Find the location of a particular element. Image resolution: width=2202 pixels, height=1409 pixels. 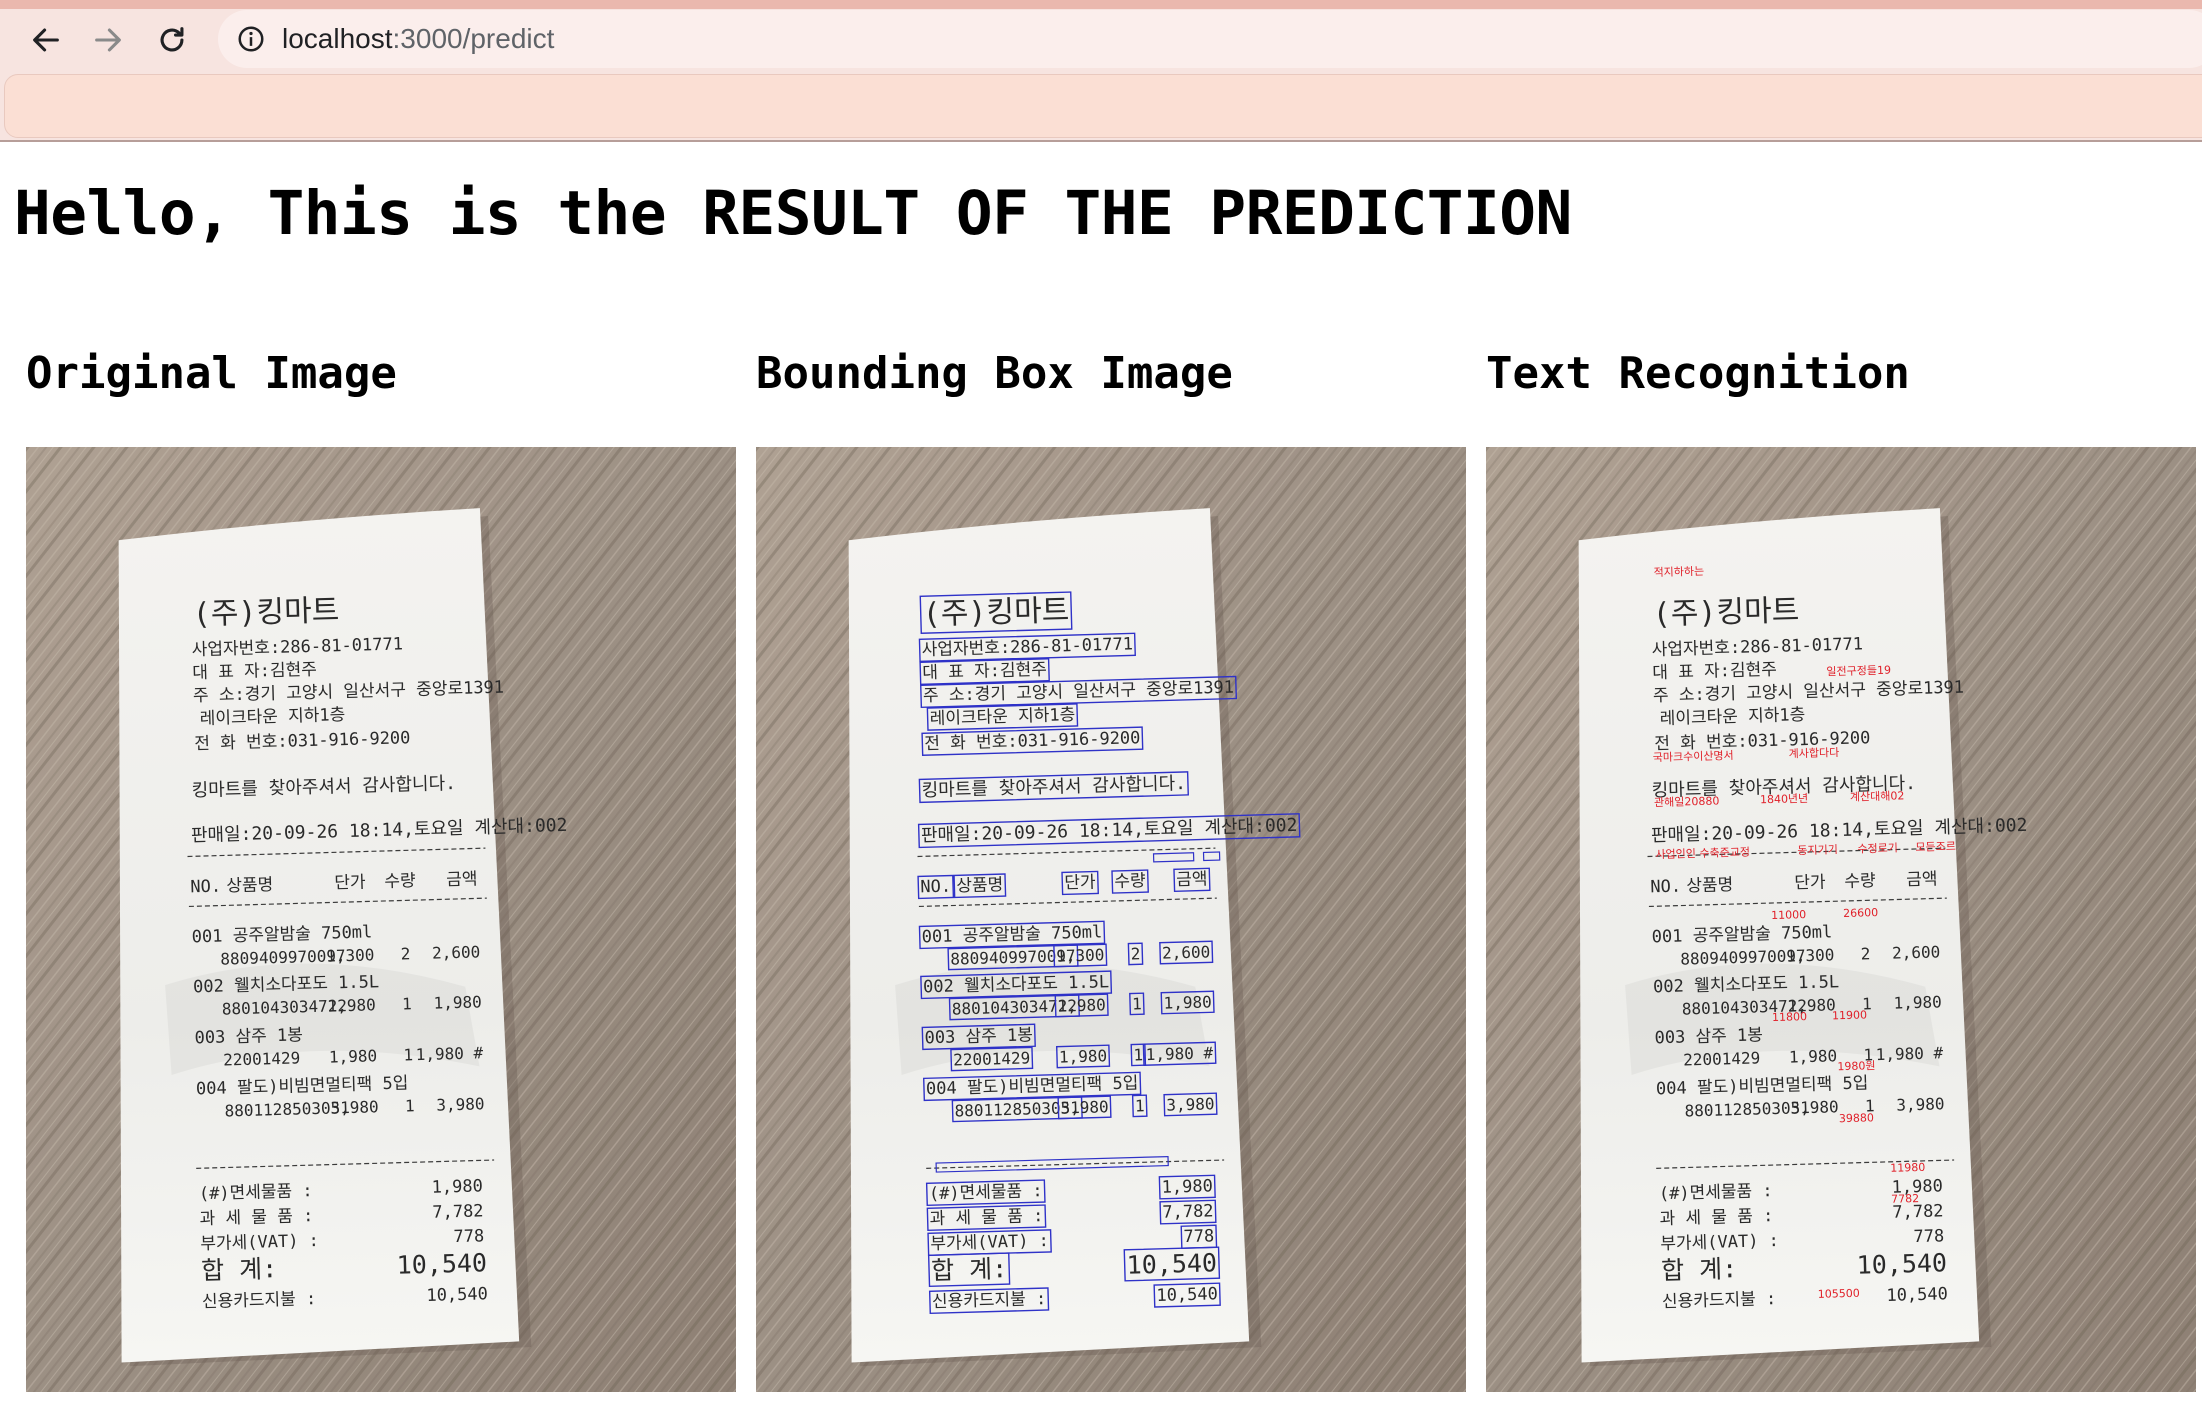

back-arrow-icon is located at coordinates (46, 40).